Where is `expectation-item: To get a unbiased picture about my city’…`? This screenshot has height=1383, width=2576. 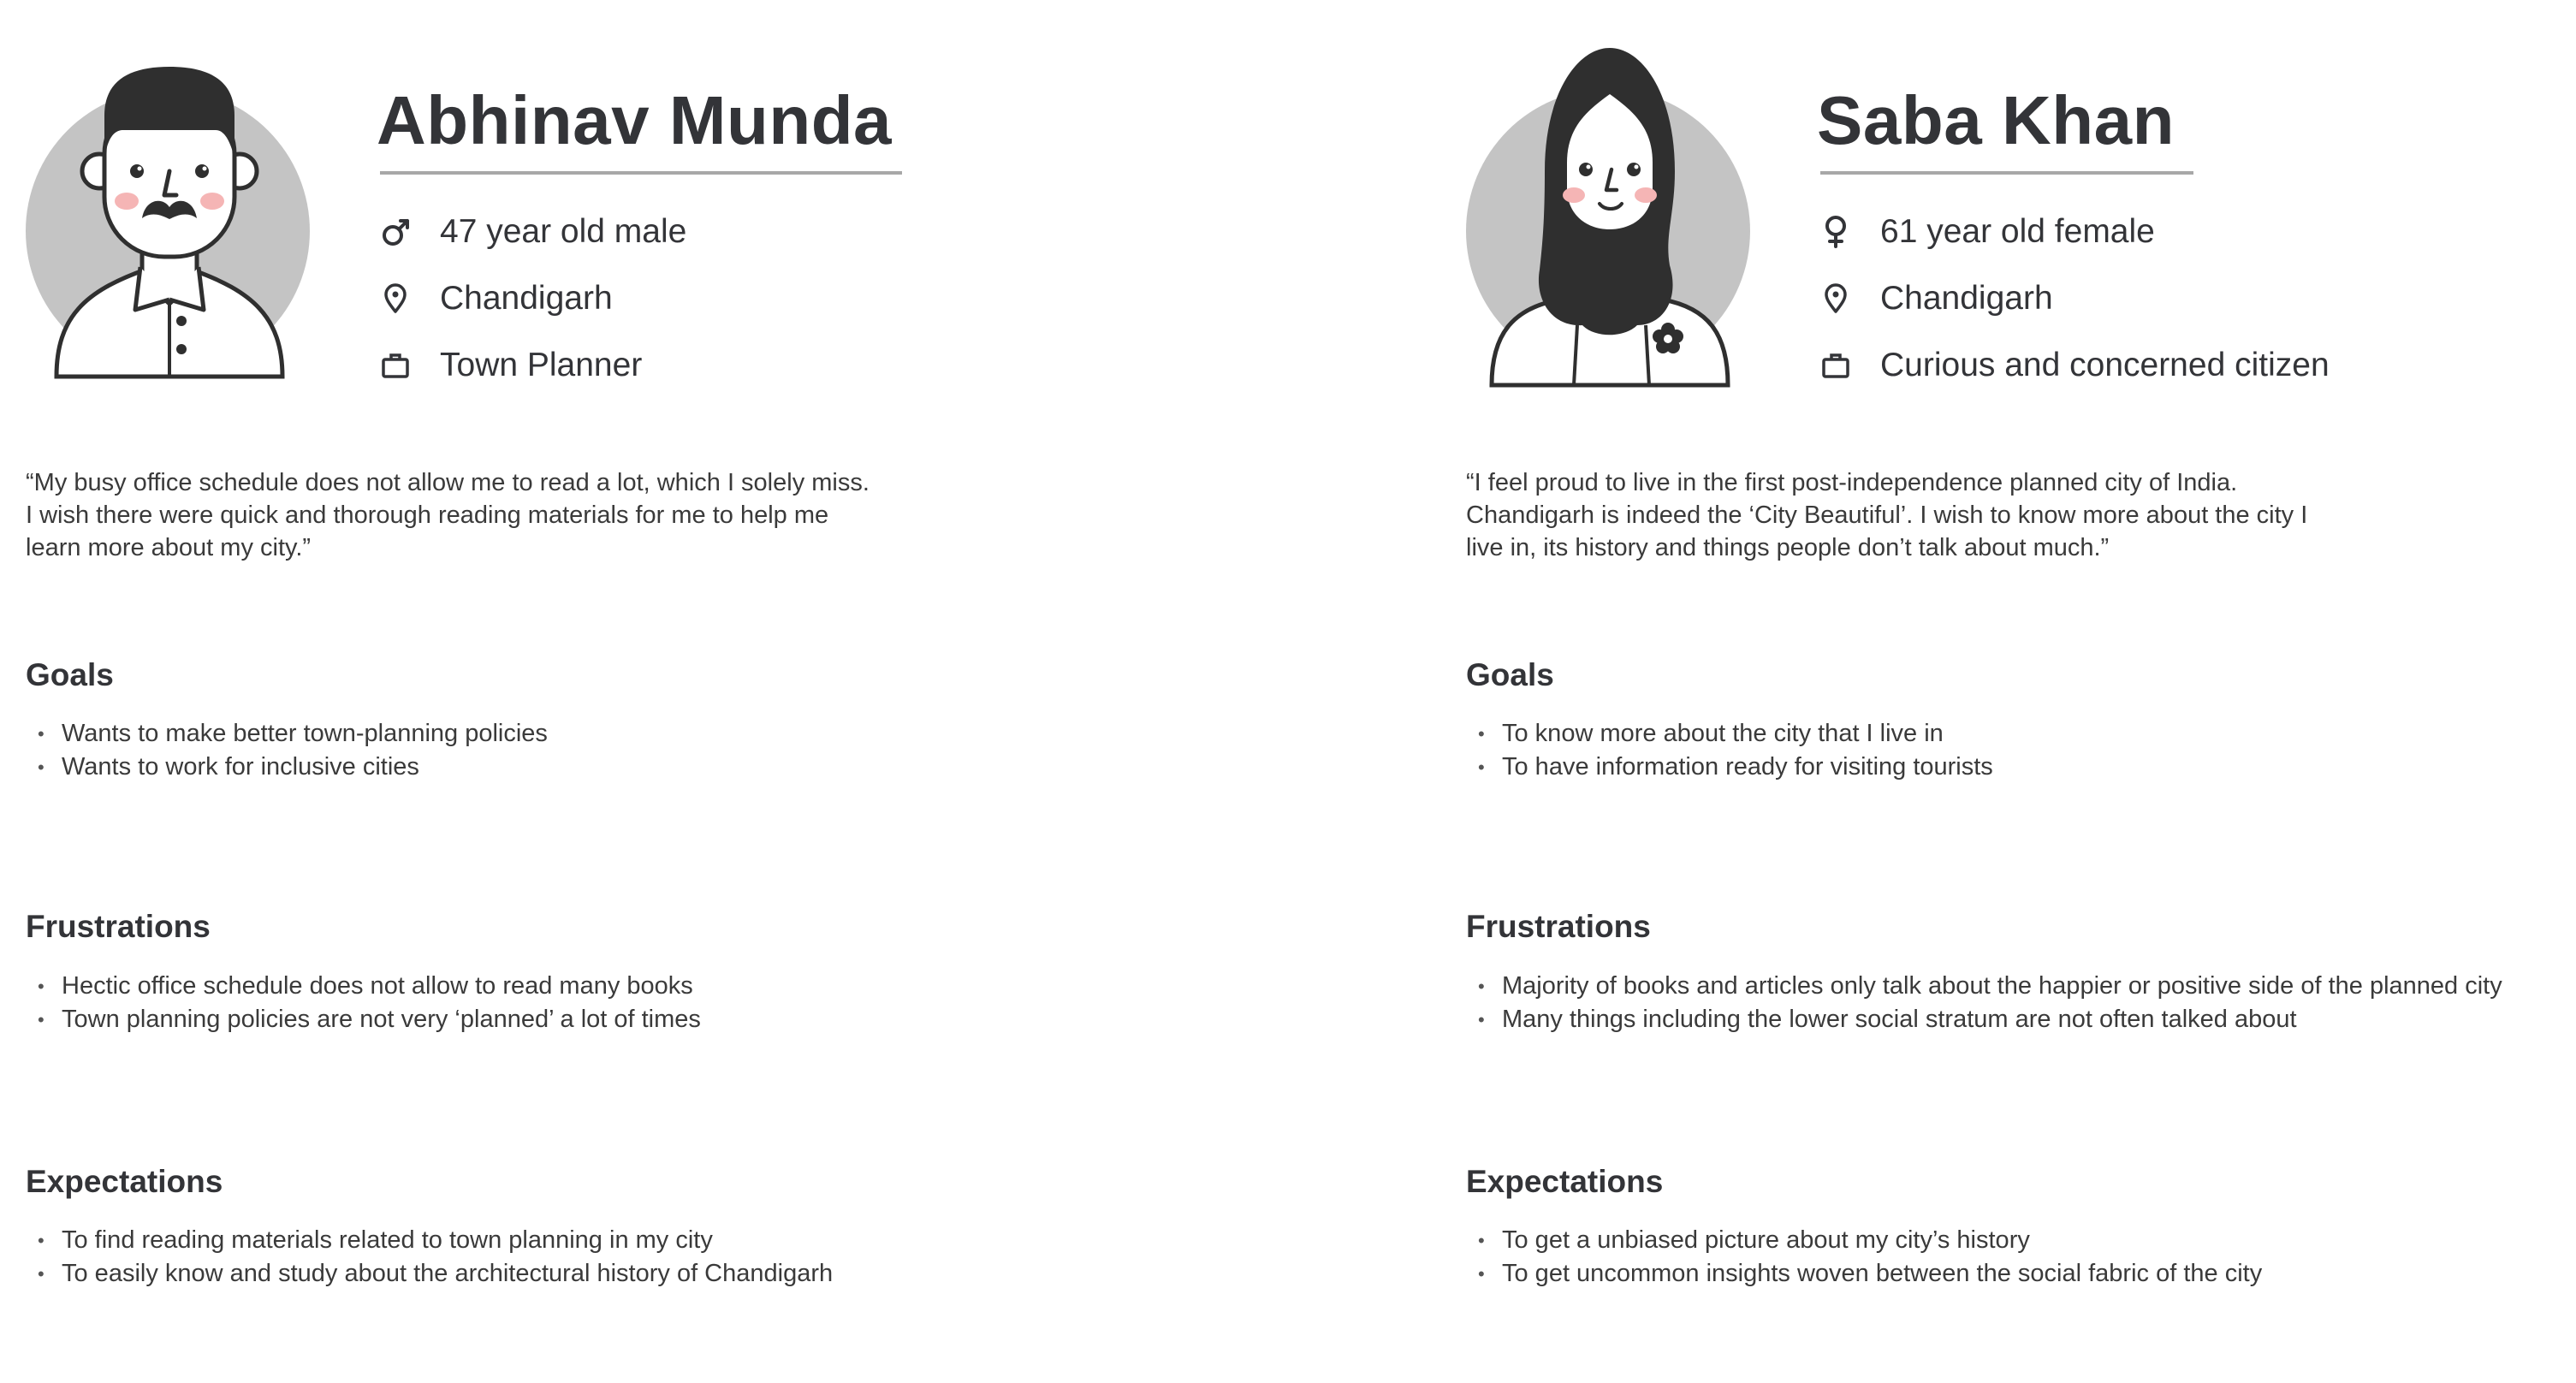 expectation-item: To get a unbiased picture about my city’… is located at coordinates (1870, 1240).